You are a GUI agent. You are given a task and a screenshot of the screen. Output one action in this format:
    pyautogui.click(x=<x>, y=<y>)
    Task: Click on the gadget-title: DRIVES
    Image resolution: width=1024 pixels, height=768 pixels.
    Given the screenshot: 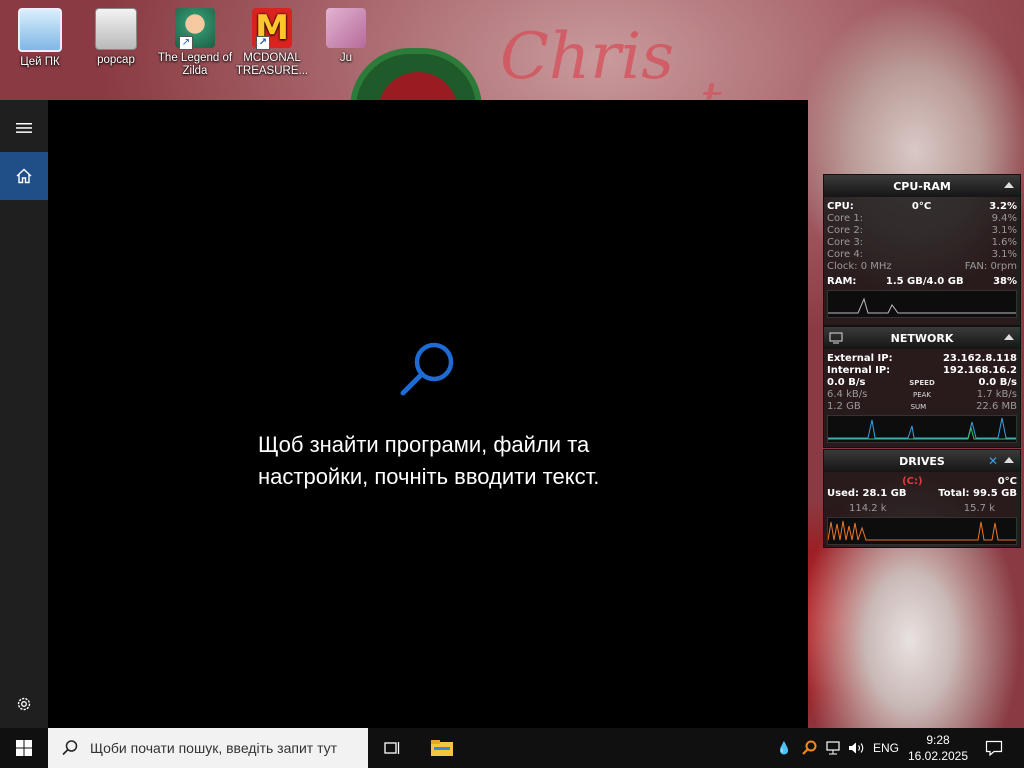 What is the action you would take?
    pyautogui.click(x=922, y=461)
    